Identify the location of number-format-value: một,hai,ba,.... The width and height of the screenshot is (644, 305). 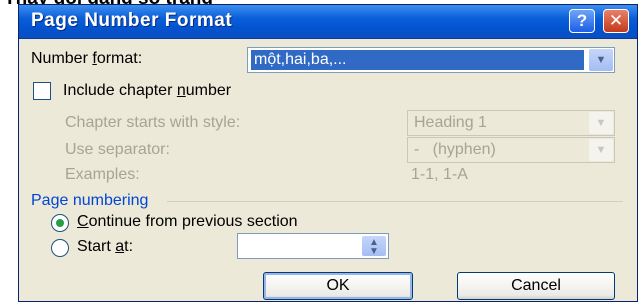
(417, 60).